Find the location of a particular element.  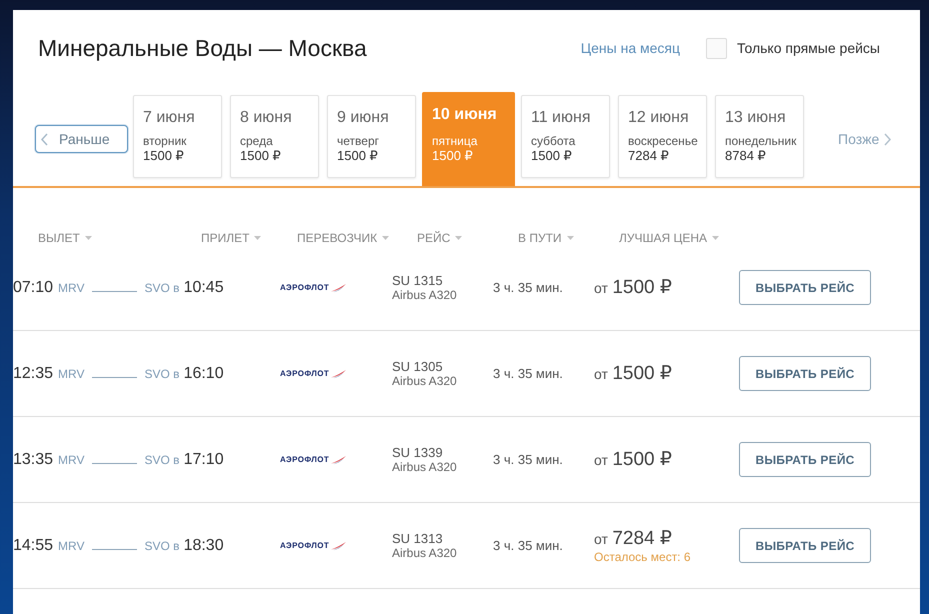

sort-column-header: ВЫЛЕТ is located at coordinates (65, 238).